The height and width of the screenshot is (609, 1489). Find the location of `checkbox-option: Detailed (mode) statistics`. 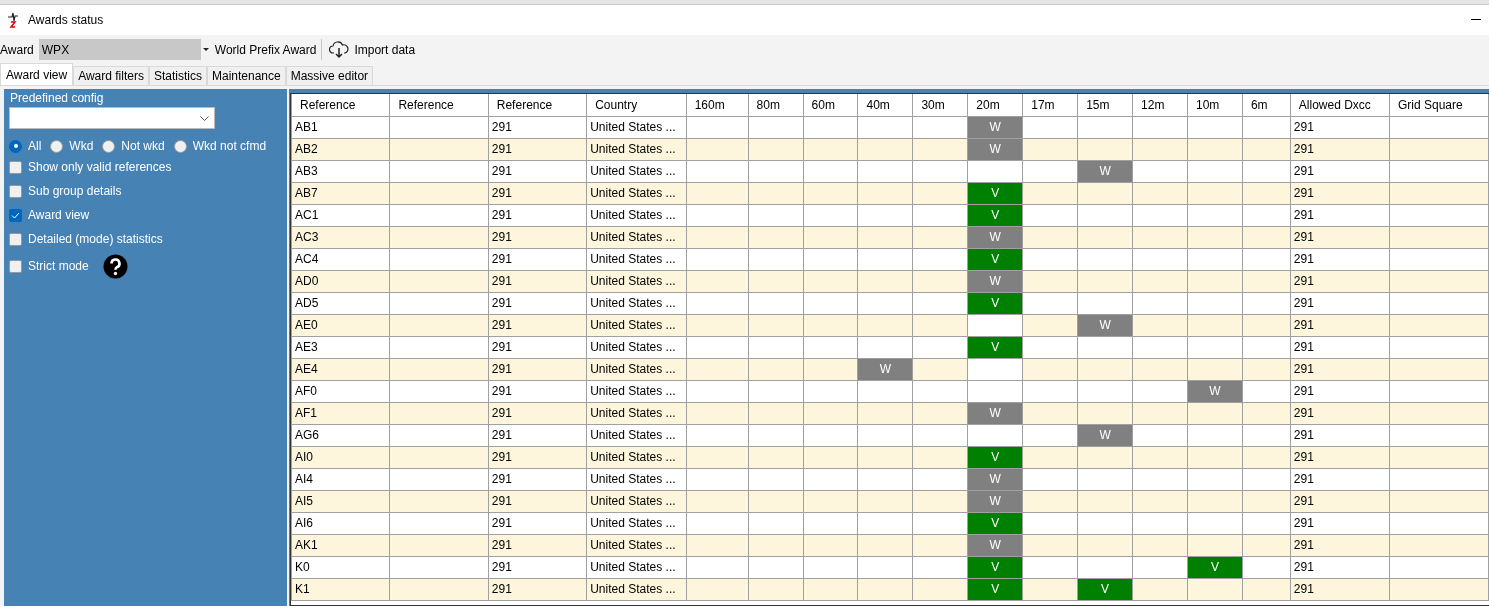

checkbox-option: Detailed (mode) statistics is located at coordinates (86, 239).